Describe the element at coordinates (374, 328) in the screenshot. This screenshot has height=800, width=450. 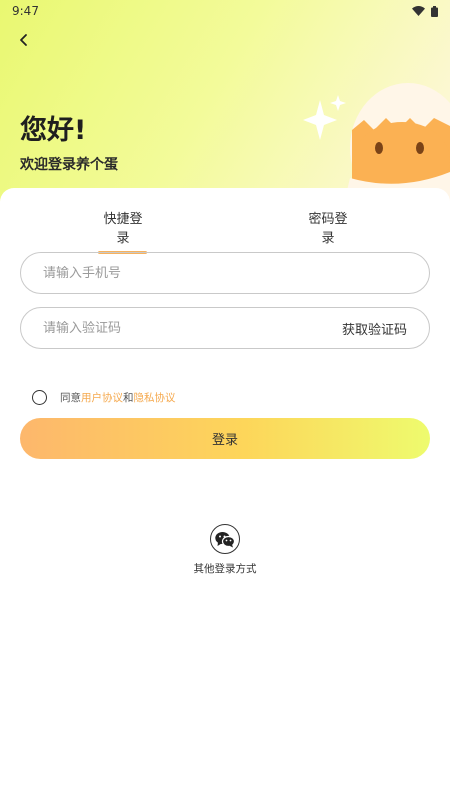
I see `get-code-button: 获取验证码` at that location.